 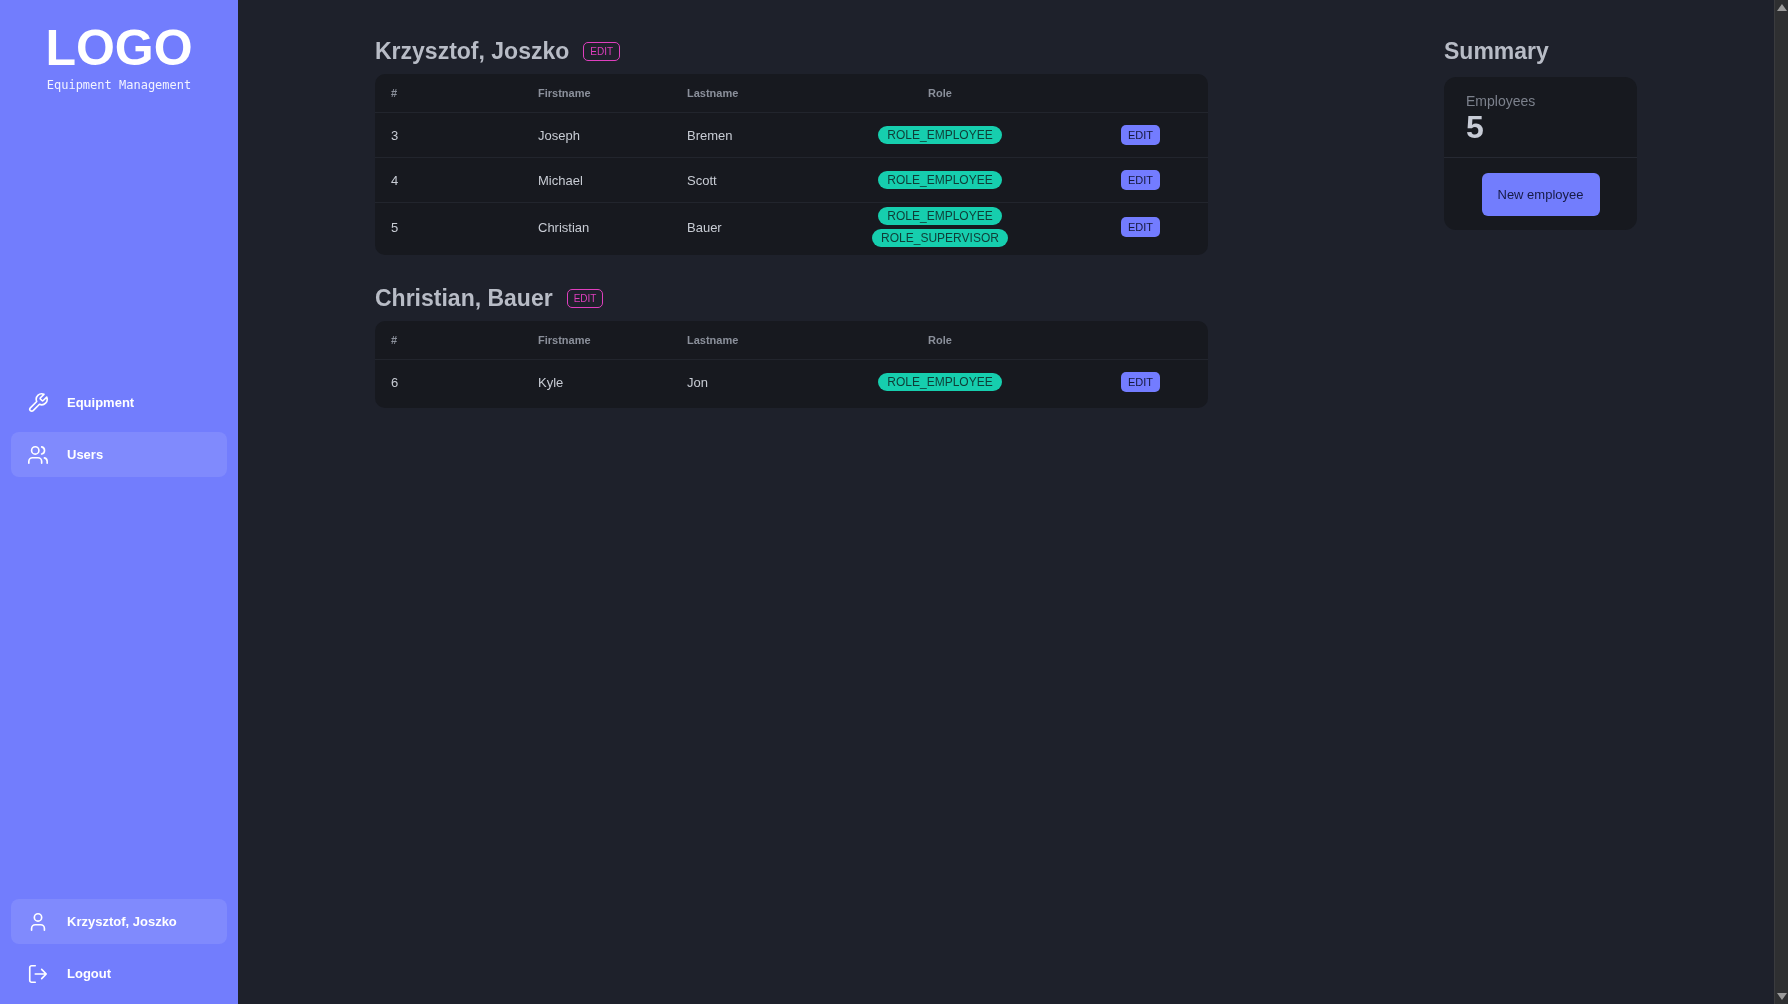 What do you see at coordinates (1781, 7) in the screenshot?
I see `scroll-up-icon` at bounding box center [1781, 7].